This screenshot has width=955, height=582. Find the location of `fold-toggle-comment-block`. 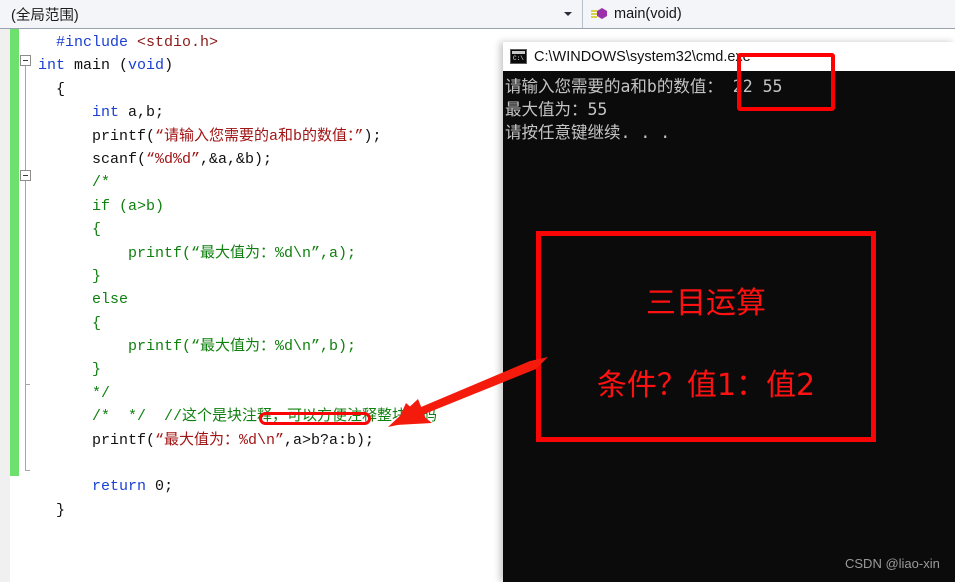

fold-toggle-comment-block is located at coordinates (25, 175).